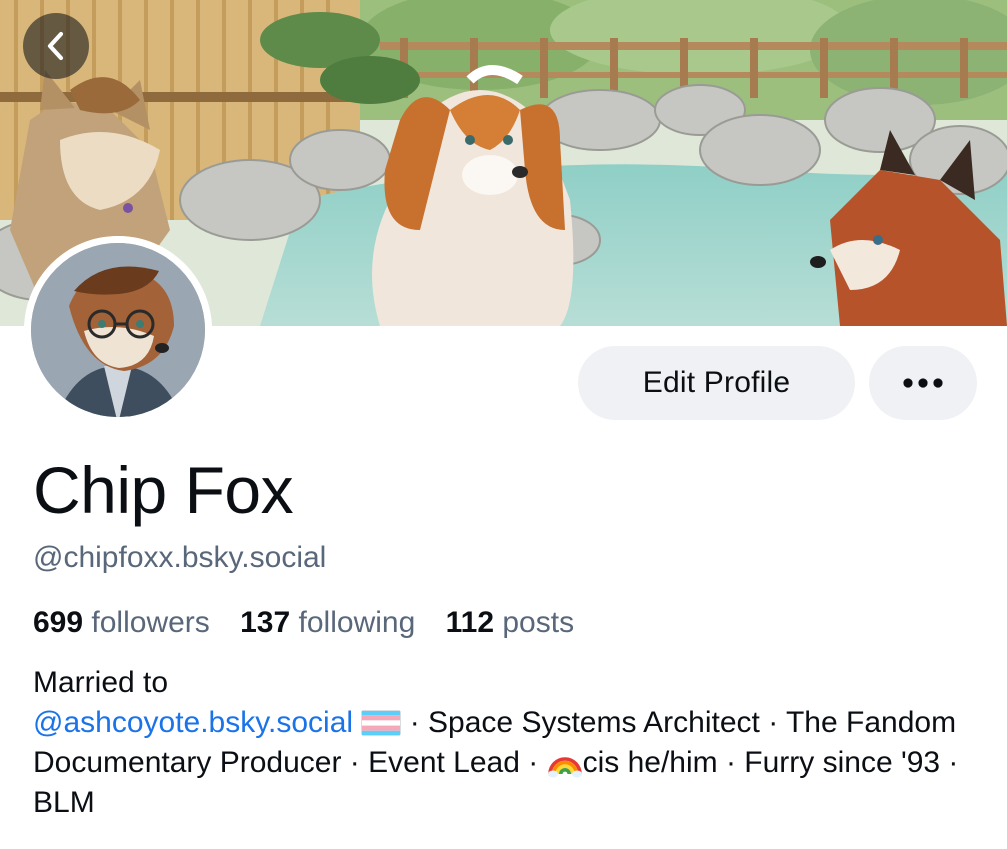 The width and height of the screenshot is (1007, 849). I want to click on chevron-left-icon, so click(55, 46).